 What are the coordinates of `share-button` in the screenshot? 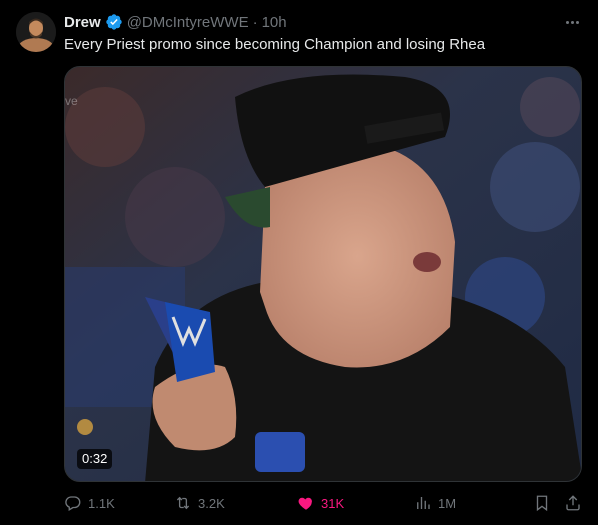 It's located at (573, 503).